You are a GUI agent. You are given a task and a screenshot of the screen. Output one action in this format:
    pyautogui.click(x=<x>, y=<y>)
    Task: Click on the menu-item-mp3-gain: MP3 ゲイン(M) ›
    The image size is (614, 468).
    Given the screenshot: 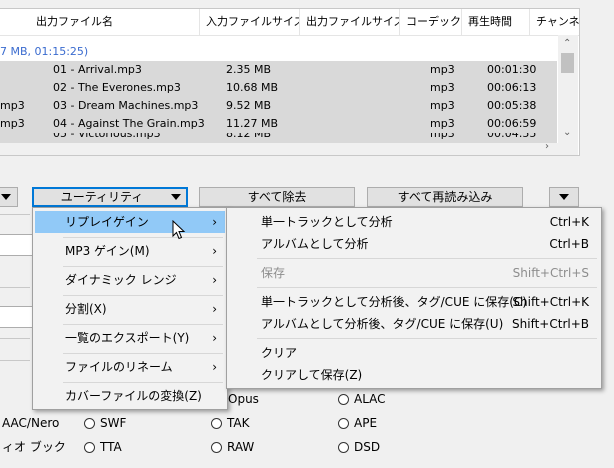 What is the action you would take?
    pyautogui.click(x=130, y=251)
    